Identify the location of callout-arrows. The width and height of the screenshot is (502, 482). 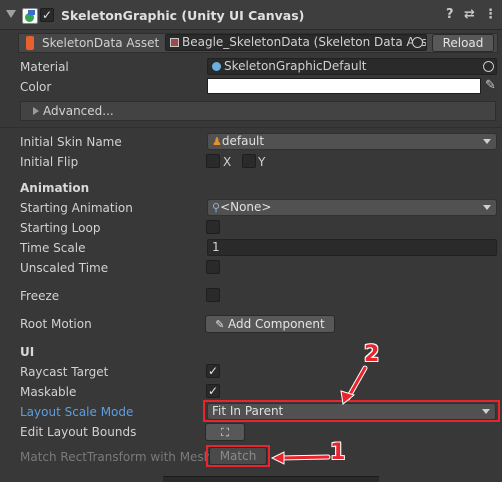
(319, 415).